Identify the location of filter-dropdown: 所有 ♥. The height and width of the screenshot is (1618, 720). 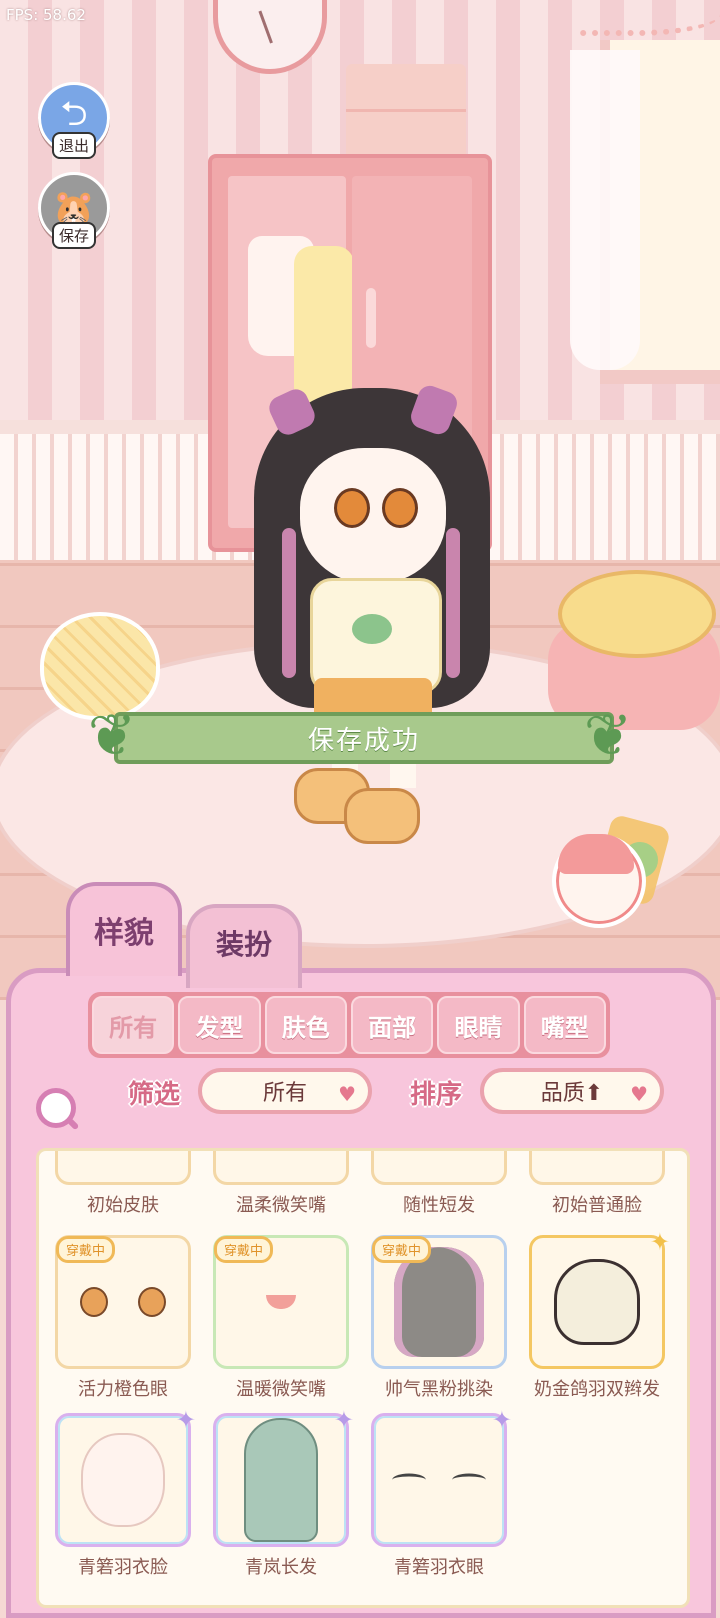
(285, 1091).